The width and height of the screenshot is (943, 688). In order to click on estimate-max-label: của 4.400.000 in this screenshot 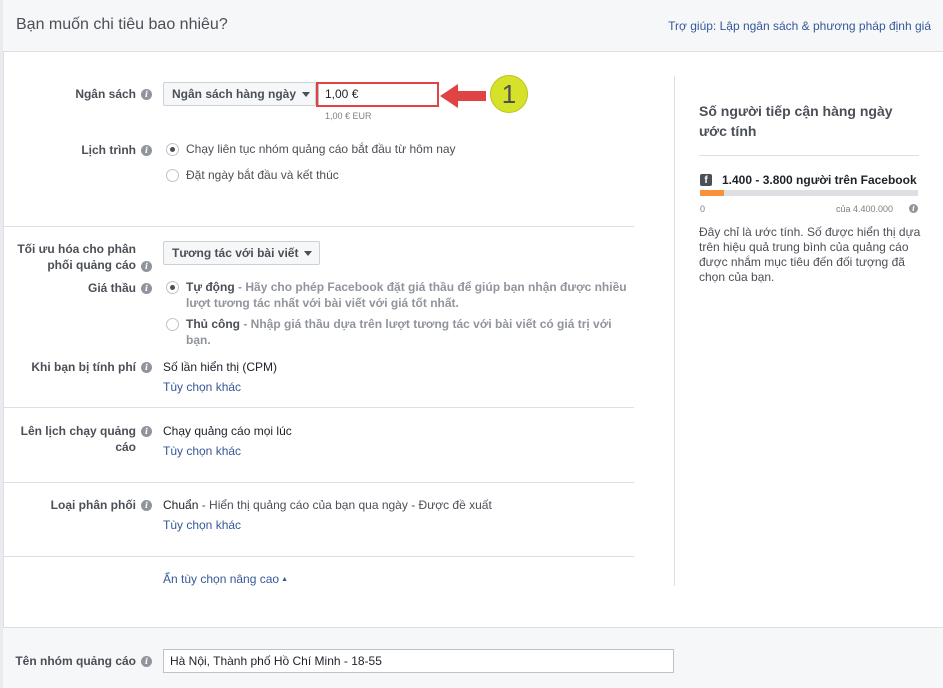, I will do `click(865, 209)`.